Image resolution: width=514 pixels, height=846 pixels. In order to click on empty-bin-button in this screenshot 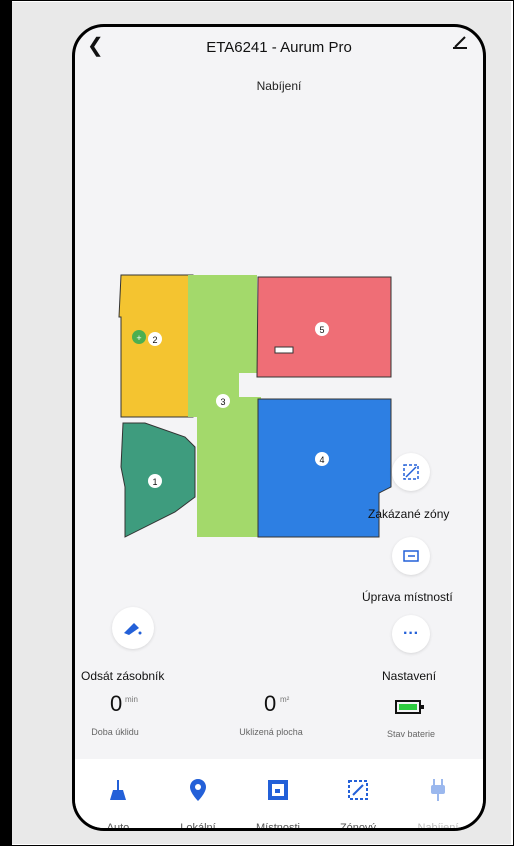, I will do `click(133, 628)`.